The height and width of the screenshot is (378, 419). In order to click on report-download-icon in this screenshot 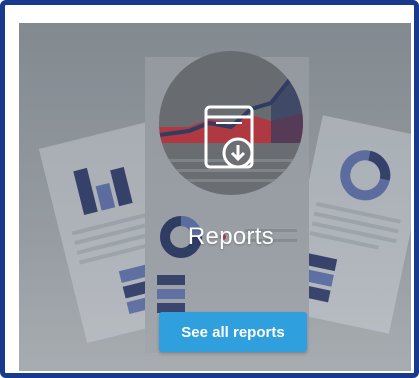, I will do `click(231, 140)`.